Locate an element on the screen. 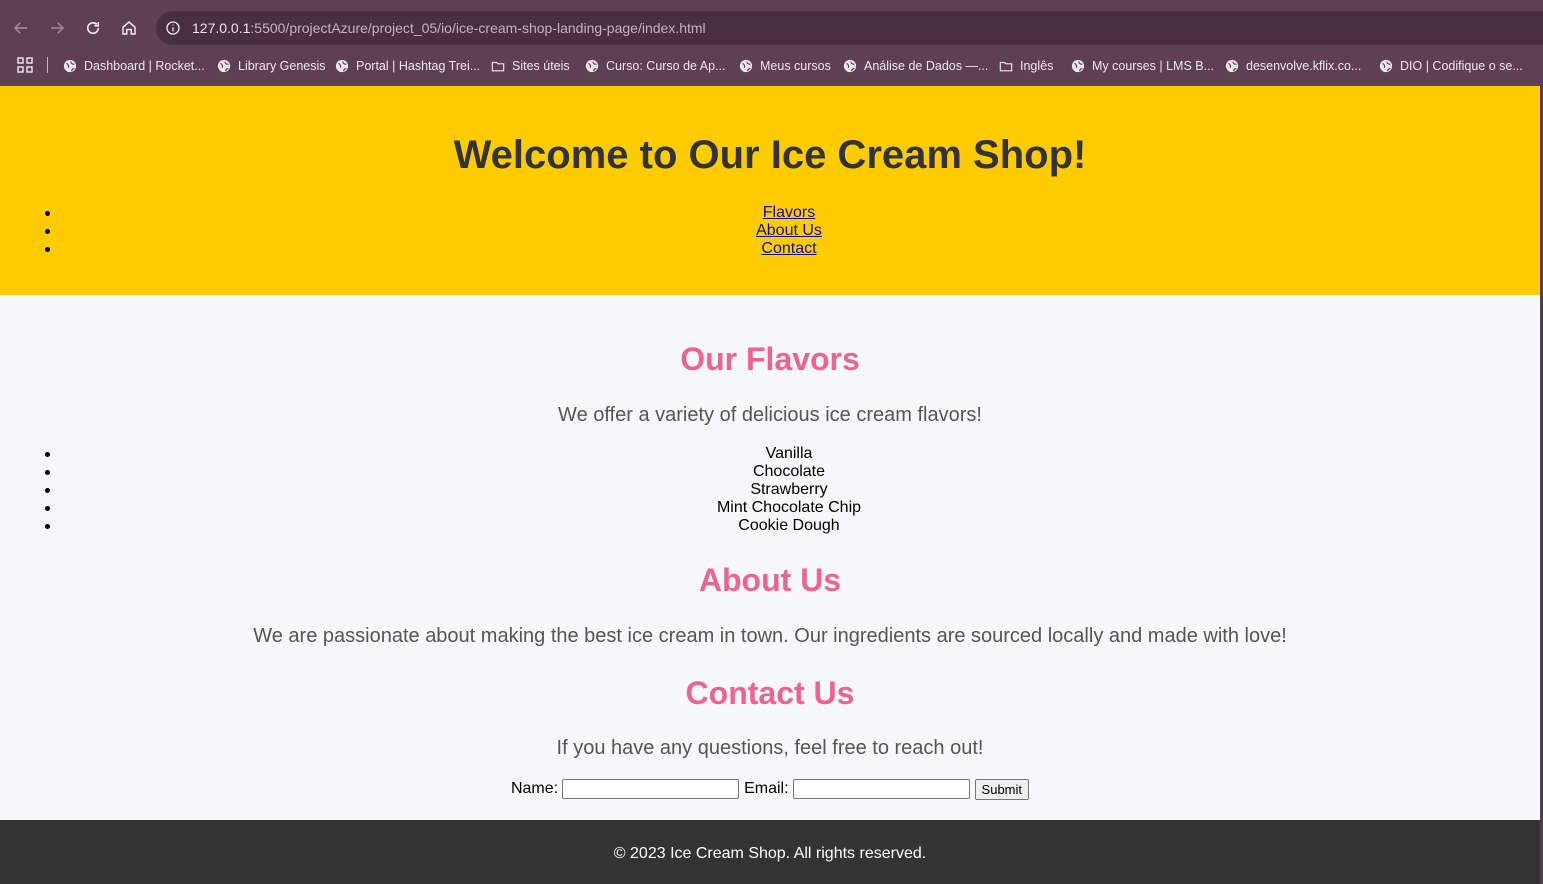  contact-title: Contact Us is located at coordinates (770, 693).